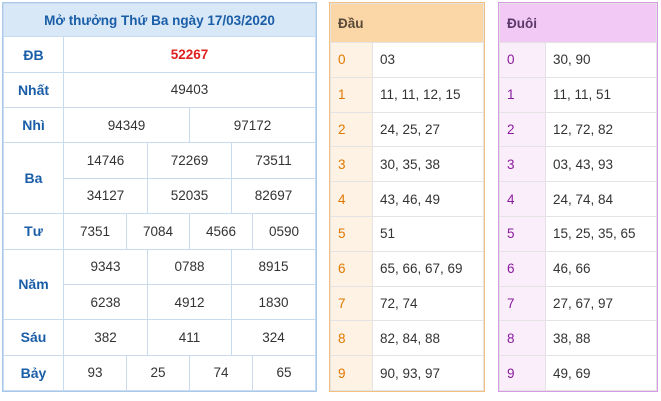  I want to click on prize-value: 52267, so click(189, 54).